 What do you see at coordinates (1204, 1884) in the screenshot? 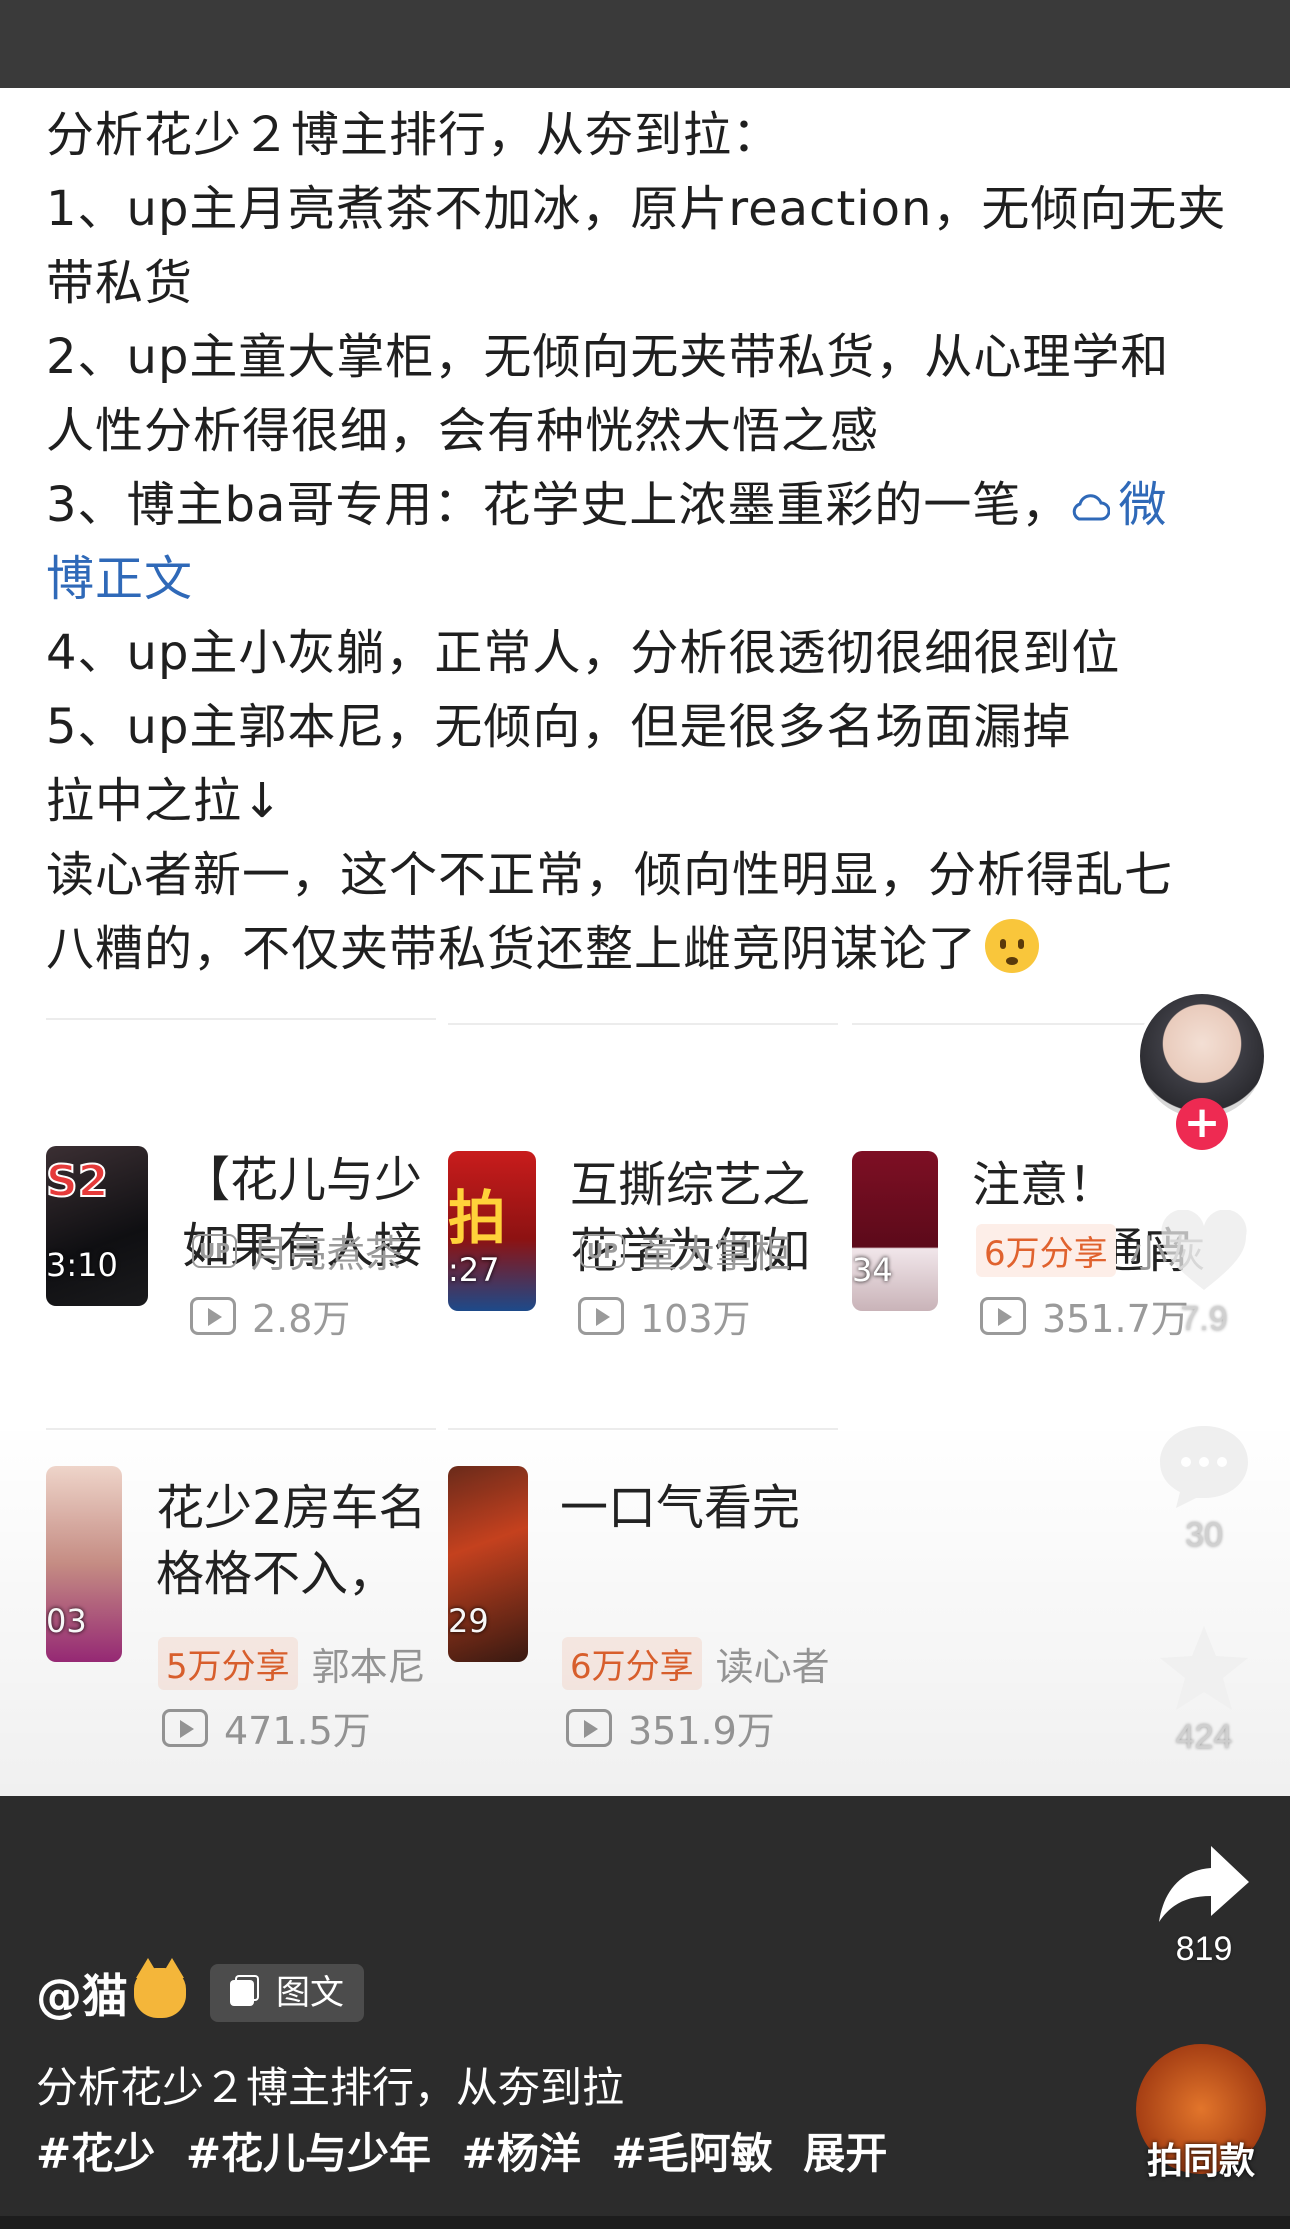
I see `share-icon` at bounding box center [1204, 1884].